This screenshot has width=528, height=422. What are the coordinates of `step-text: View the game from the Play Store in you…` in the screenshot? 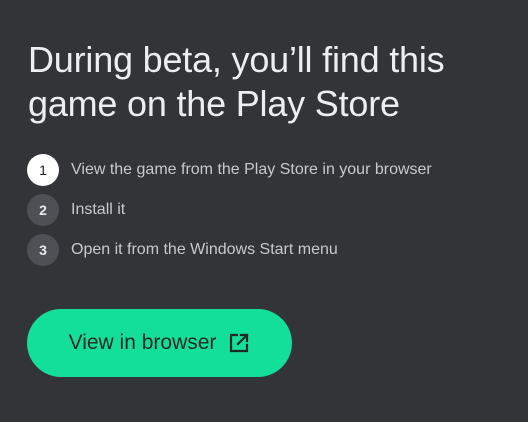 It's located at (251, 169).